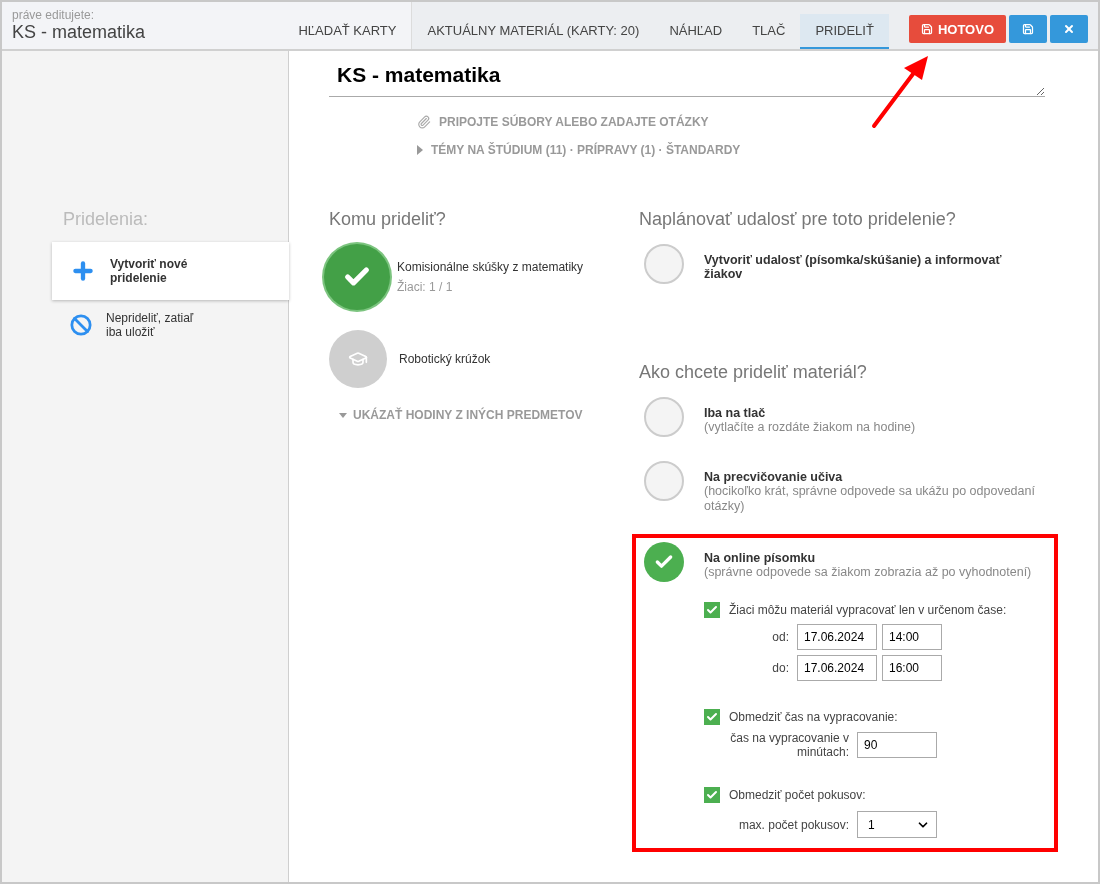 The width and height of the screenshot is (1100, 884). Describe the element at coordinates (490, 267) in the screenshot. I see `class-name: Komisionálne skúšky z matematiky` at that location.